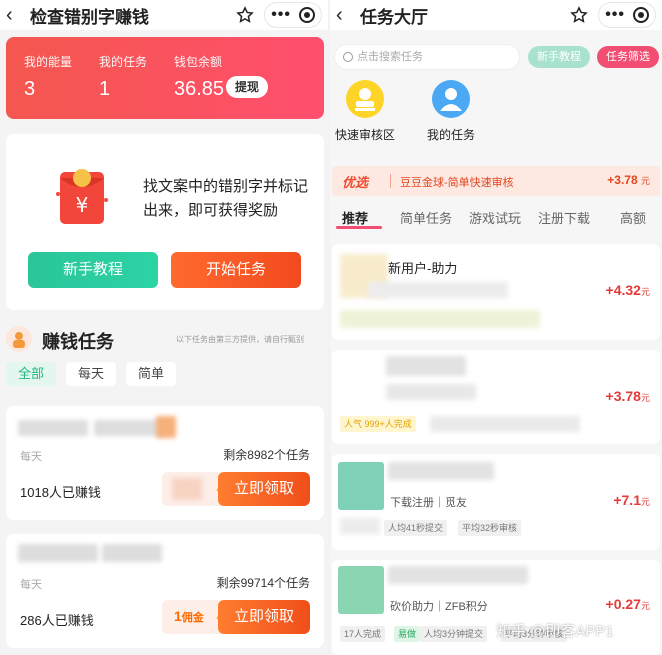 This screenshot has height=655, width=662. I want to click on page-title: 任务大厅, so click(394, 17).